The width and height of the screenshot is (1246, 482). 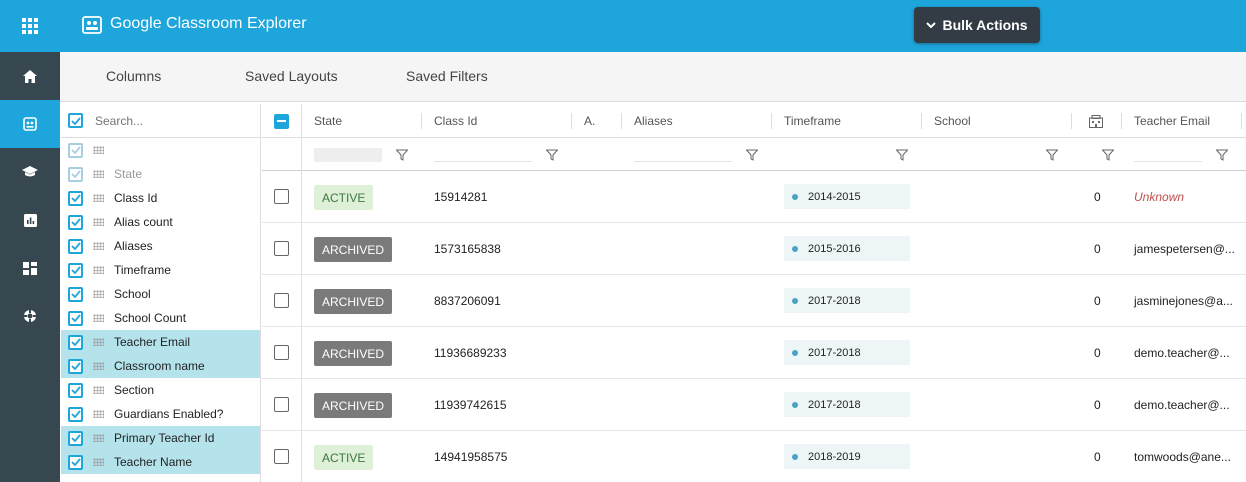 I want to click on header-teacher-email: Teacher Email, so click(x=1172, y=121).